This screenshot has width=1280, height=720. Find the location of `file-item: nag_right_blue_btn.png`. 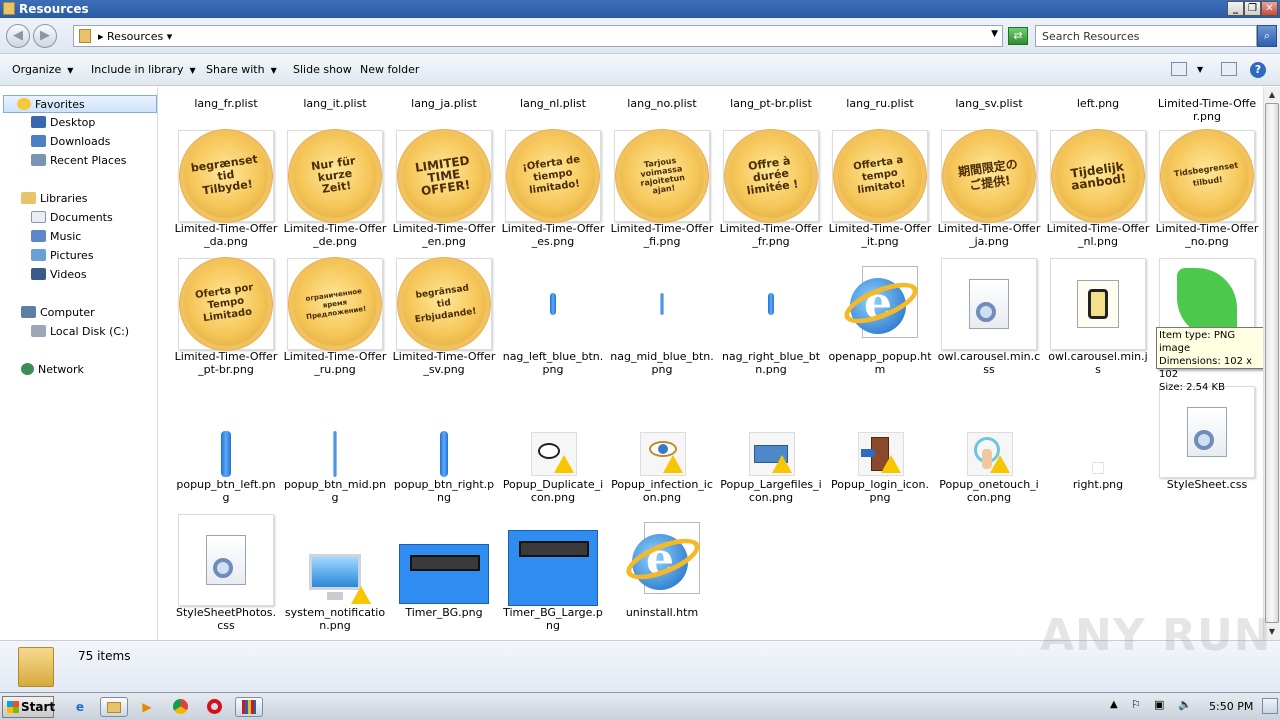

file-item: nag_right_blue_btn.png is located at coordinates (771, 317).